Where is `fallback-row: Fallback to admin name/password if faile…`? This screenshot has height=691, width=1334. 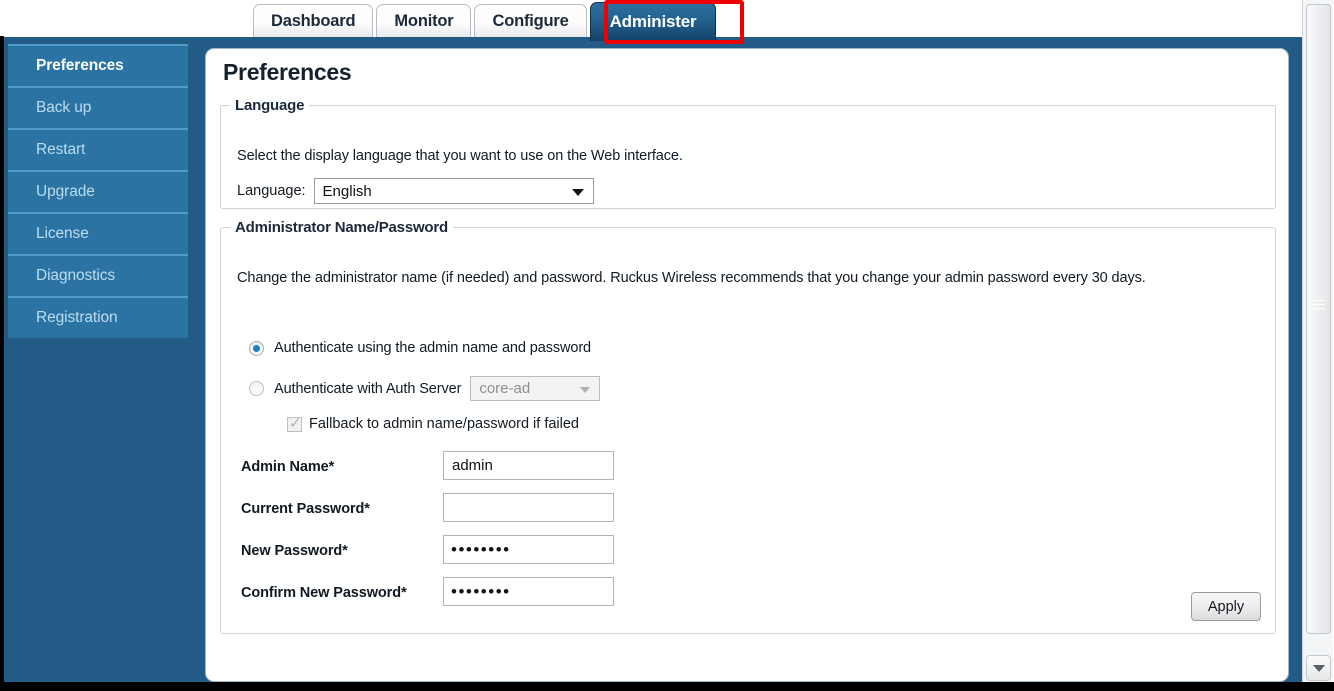
fallback-row: Fallback to admin name/password if faile… is located at coordinates (433, 423).